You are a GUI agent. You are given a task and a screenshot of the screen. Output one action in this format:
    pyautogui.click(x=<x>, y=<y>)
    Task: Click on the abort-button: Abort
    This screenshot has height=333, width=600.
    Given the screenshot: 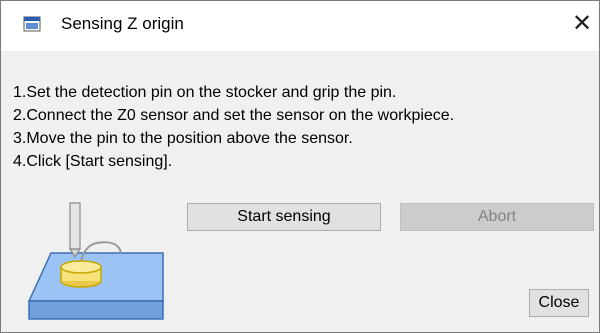 What is the action you would take?
    pyautogui.click(x=497, y=217)
    